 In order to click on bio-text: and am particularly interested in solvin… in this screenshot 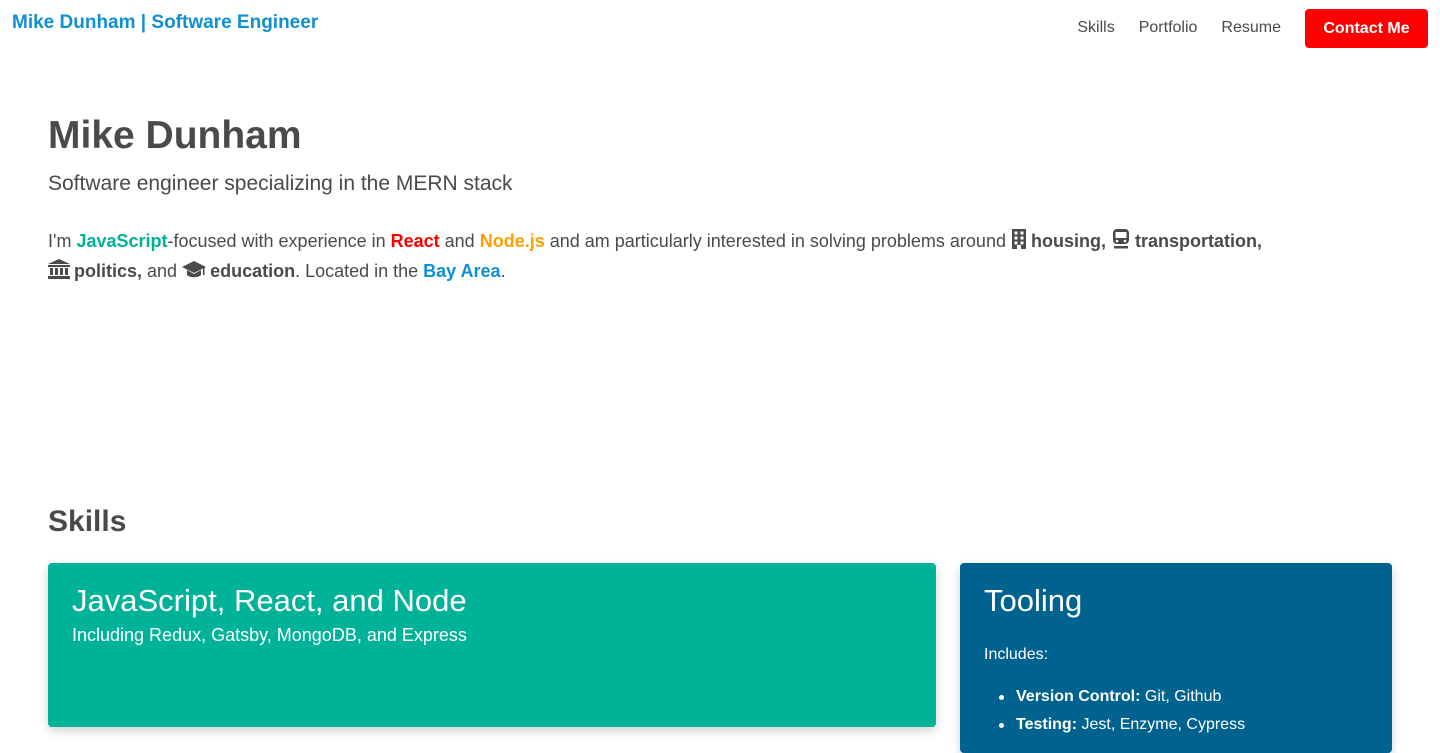, I will do `click(777, 241)`.